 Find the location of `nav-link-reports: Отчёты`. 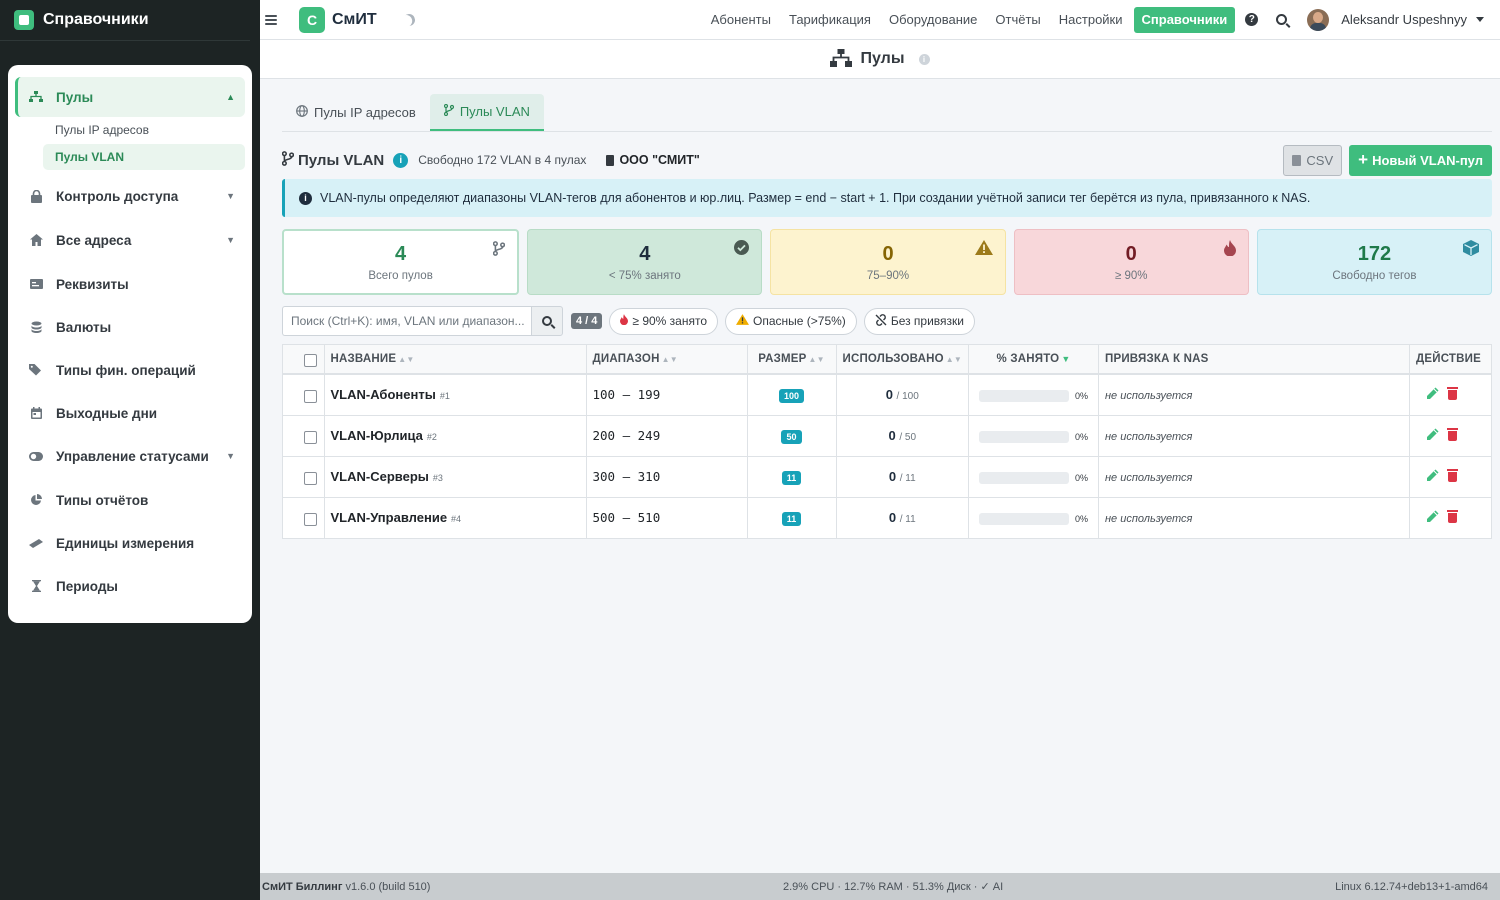

nav-link-reports: Отчёты is located at coordinates (1017, 19).